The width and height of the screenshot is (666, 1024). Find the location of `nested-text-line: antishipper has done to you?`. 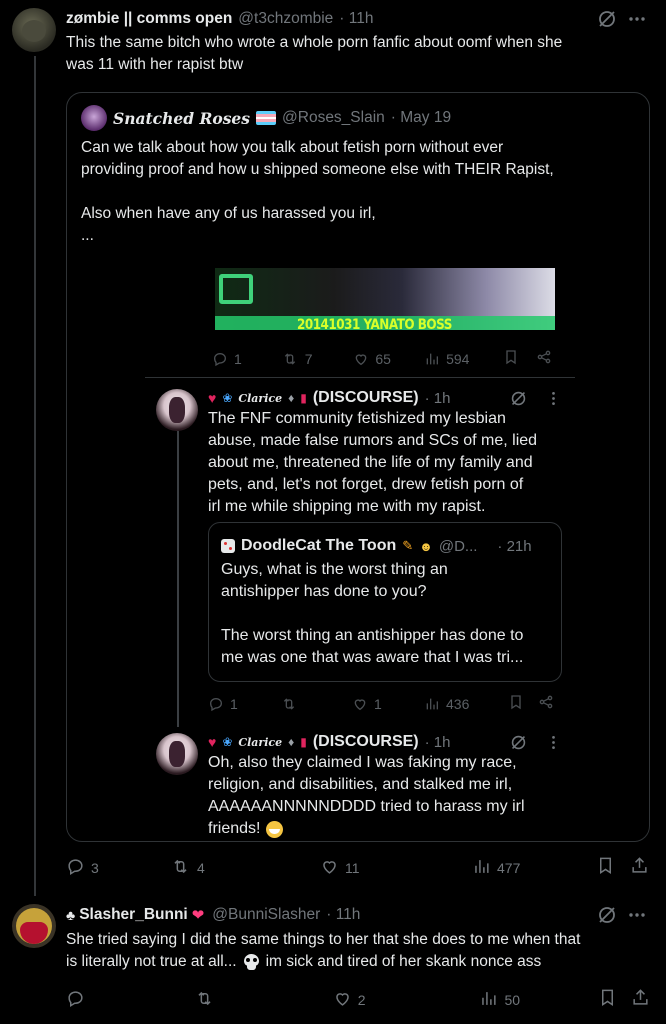

nested-text-line: antishipper has done to you? is located at coordinates (324, 591).